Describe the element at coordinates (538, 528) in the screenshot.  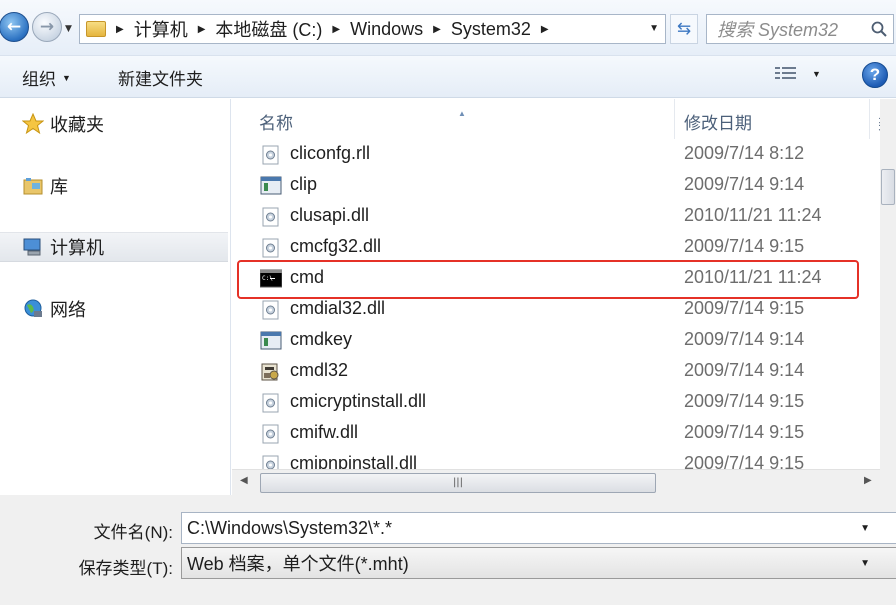
I see `filename-input: C:\Windows\System32\*.* ▼` at that location.